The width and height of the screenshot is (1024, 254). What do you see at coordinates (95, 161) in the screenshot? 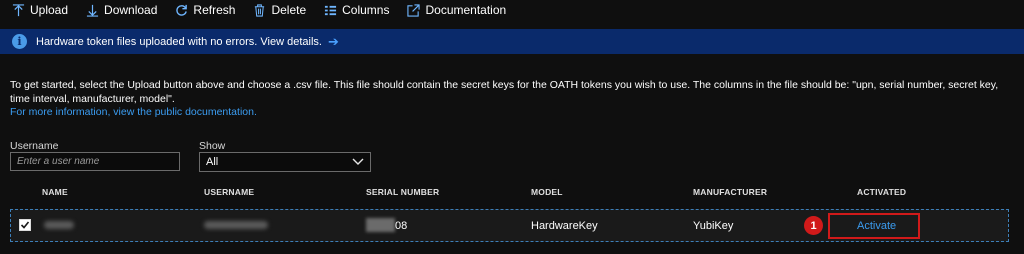
I see `username-search-input` at bounding box center [95, 161].